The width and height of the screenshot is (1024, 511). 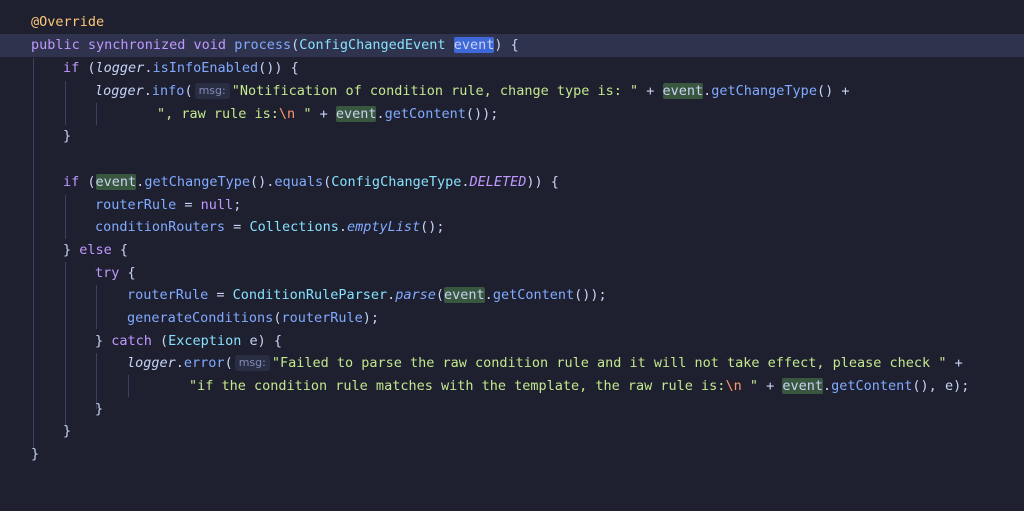 I want to click on parameter-highlight: event, so click(x=474, y=45).